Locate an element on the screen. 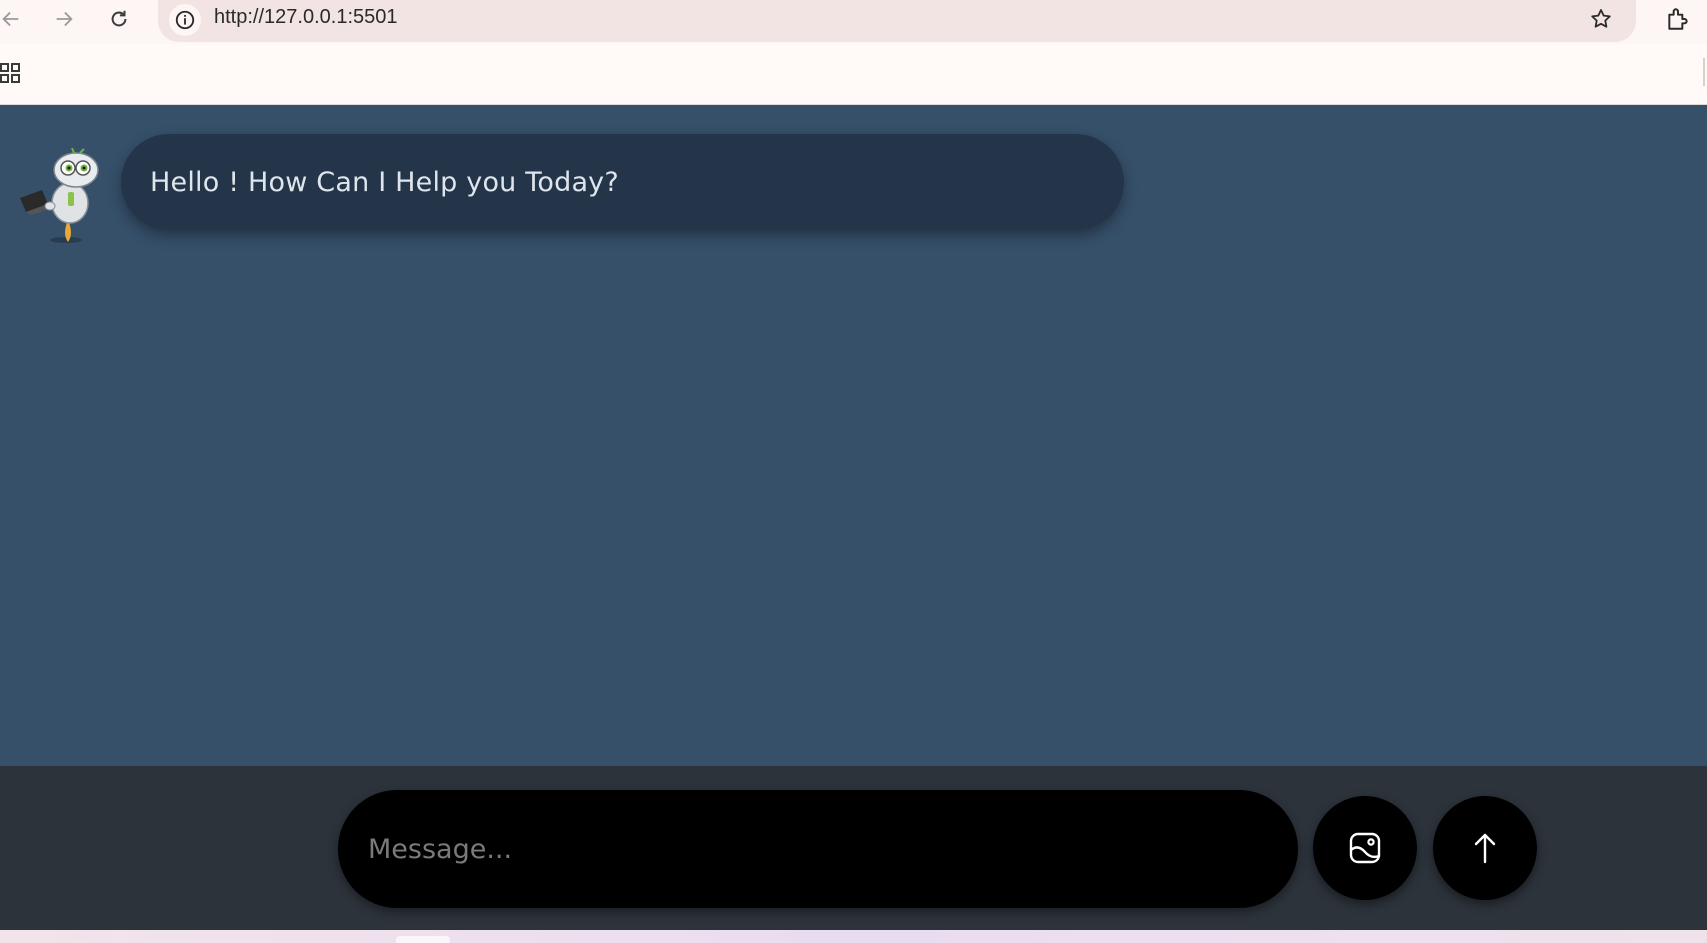 The height and width of the screenshot is (943, 1707). site-info-button is located at coordinates (185, 20).